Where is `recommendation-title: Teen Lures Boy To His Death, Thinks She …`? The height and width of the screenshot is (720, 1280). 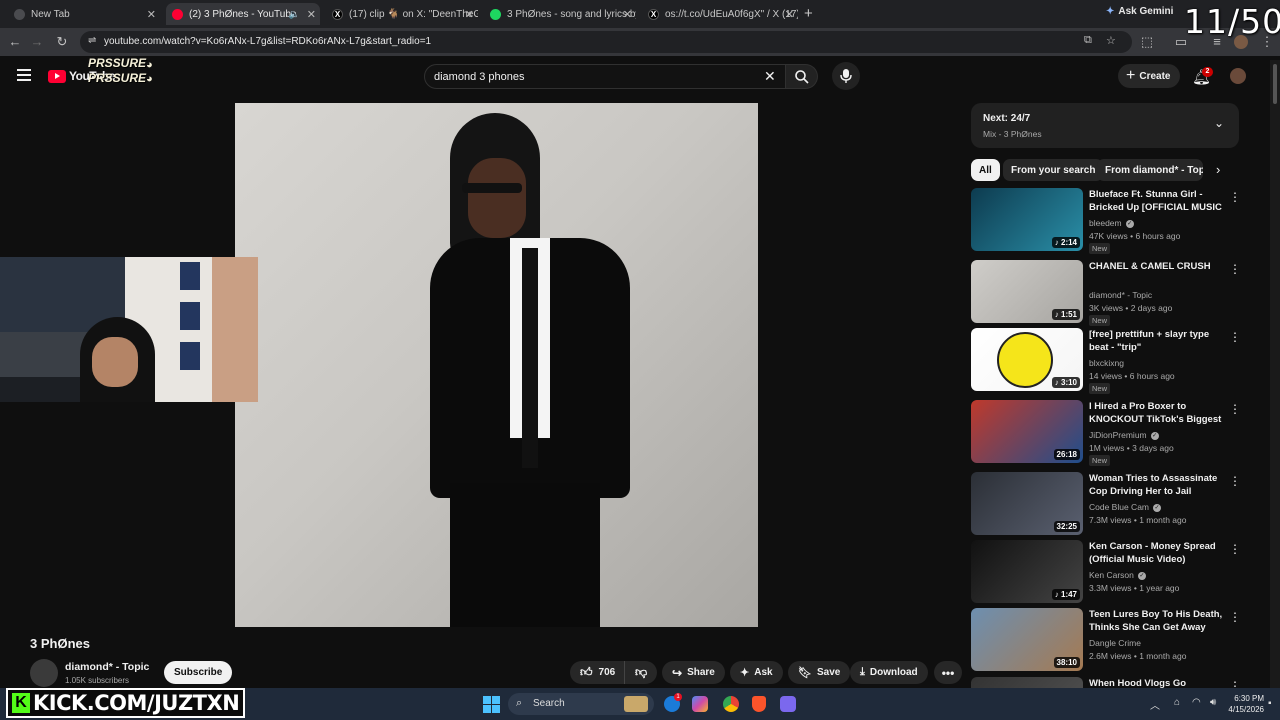 recommendation-title: Teen Lures Boy To His Death, Thinks She … is located at coordinates (1157, 621).